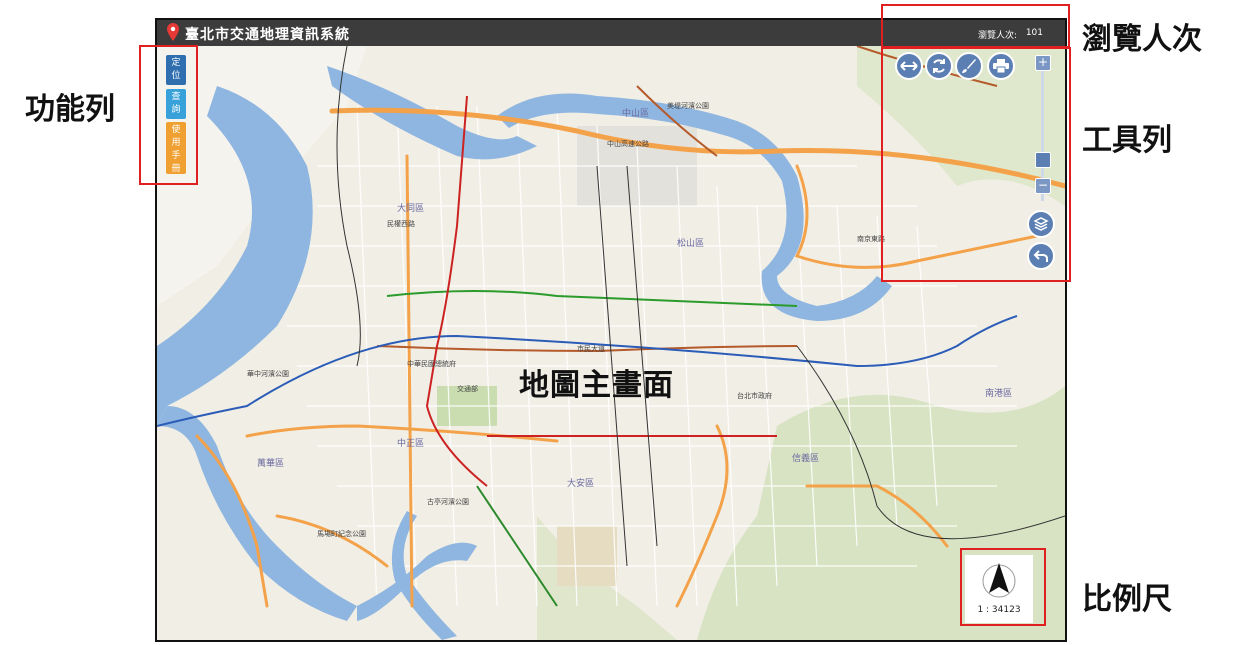  I want to click on annotation-scale-label: 比例尺, so click(1127, 599).